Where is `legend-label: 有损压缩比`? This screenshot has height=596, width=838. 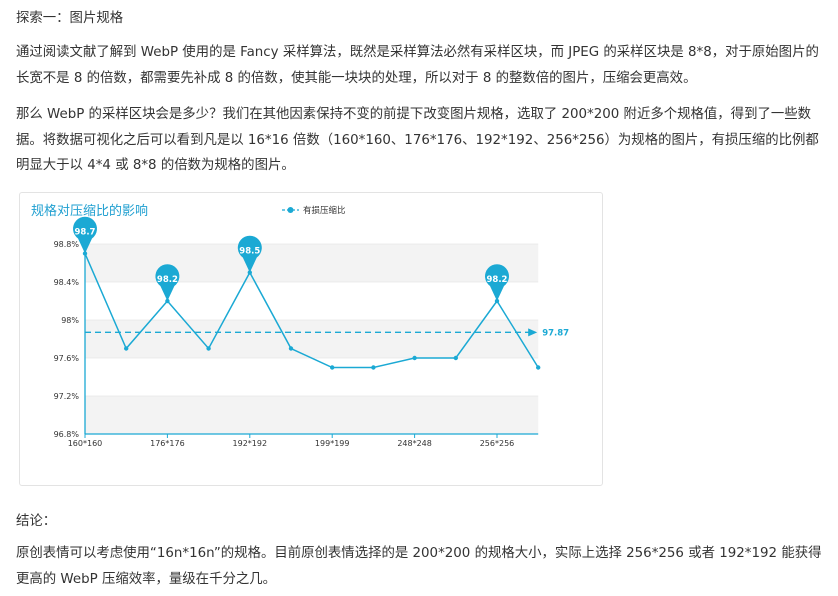
legend-label: 有损压缩比 is located at coordinates (324, 210).